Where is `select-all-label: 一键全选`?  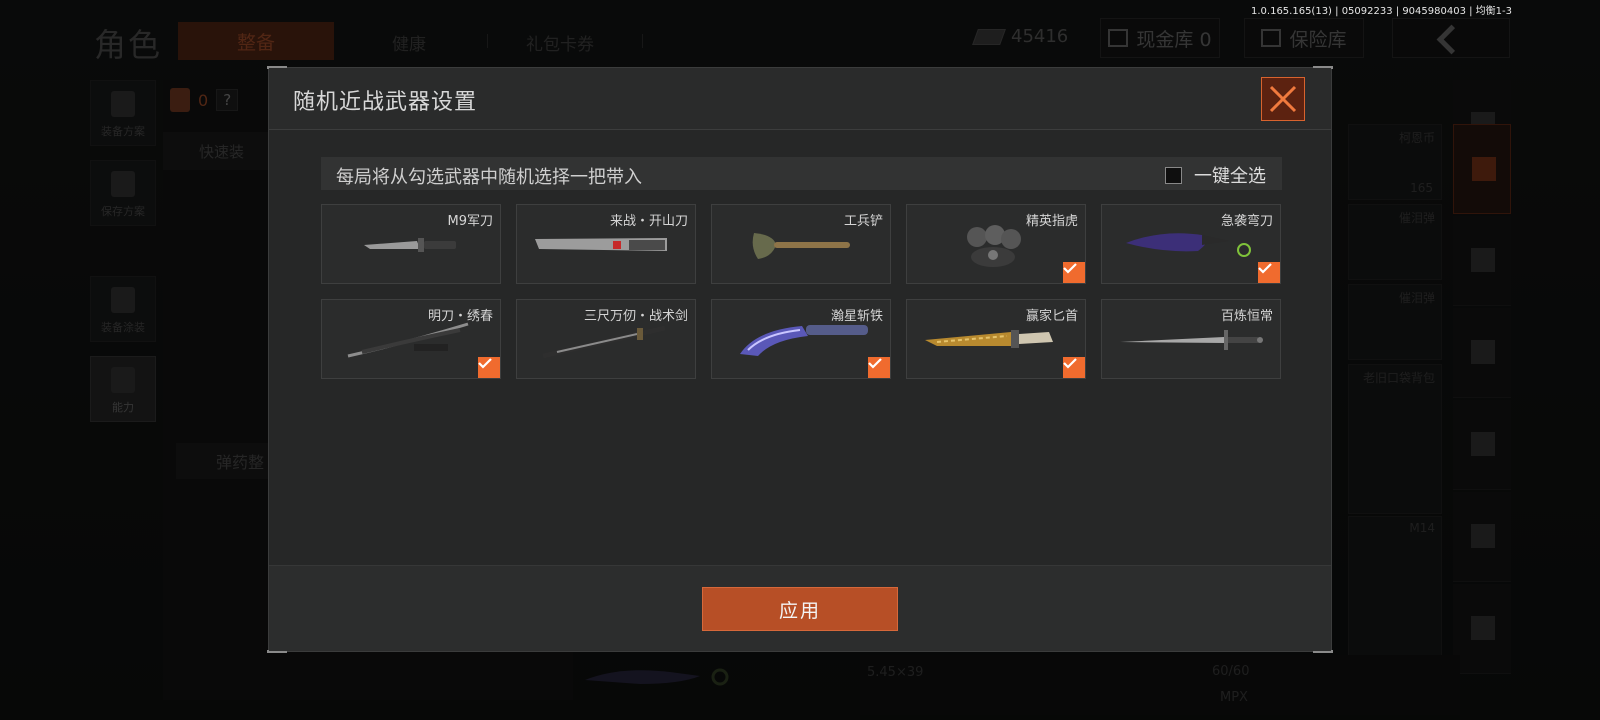 select-all-label: 一键全选 is located at coordinates (1230, 176).